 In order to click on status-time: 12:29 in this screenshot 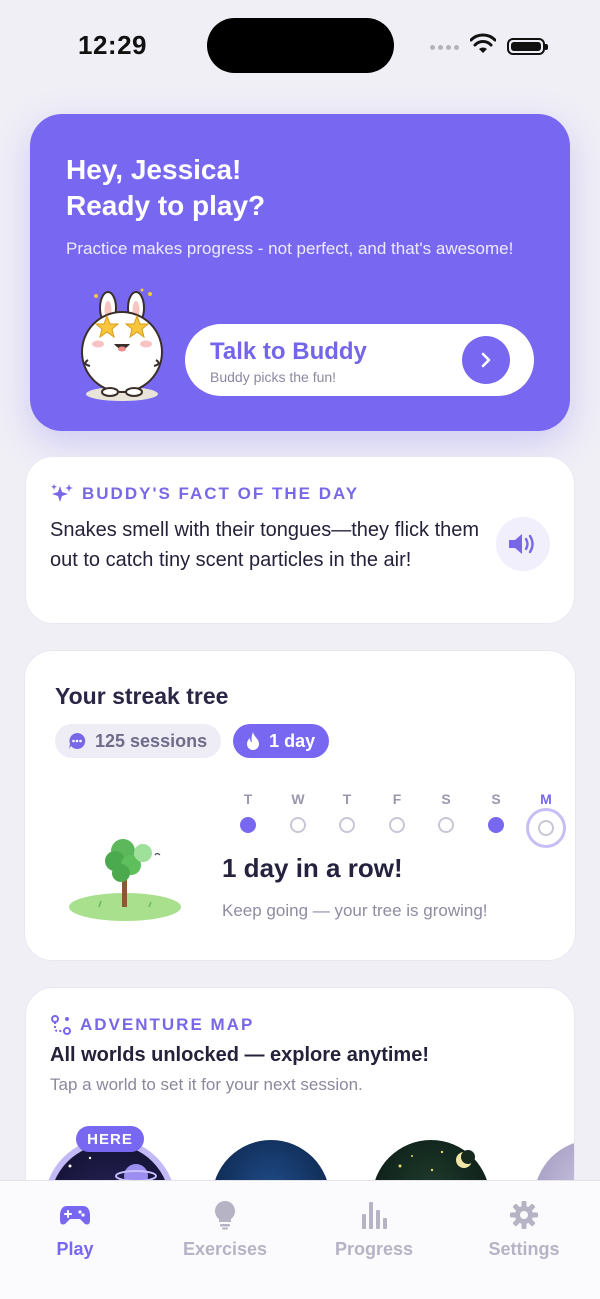, I will do `click(112, 45)`.